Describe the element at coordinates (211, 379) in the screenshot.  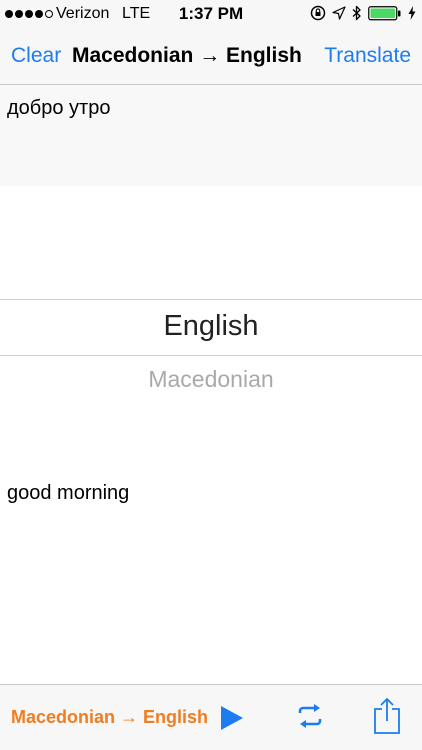
I see `picker-option-language: Macedonian` at that location.